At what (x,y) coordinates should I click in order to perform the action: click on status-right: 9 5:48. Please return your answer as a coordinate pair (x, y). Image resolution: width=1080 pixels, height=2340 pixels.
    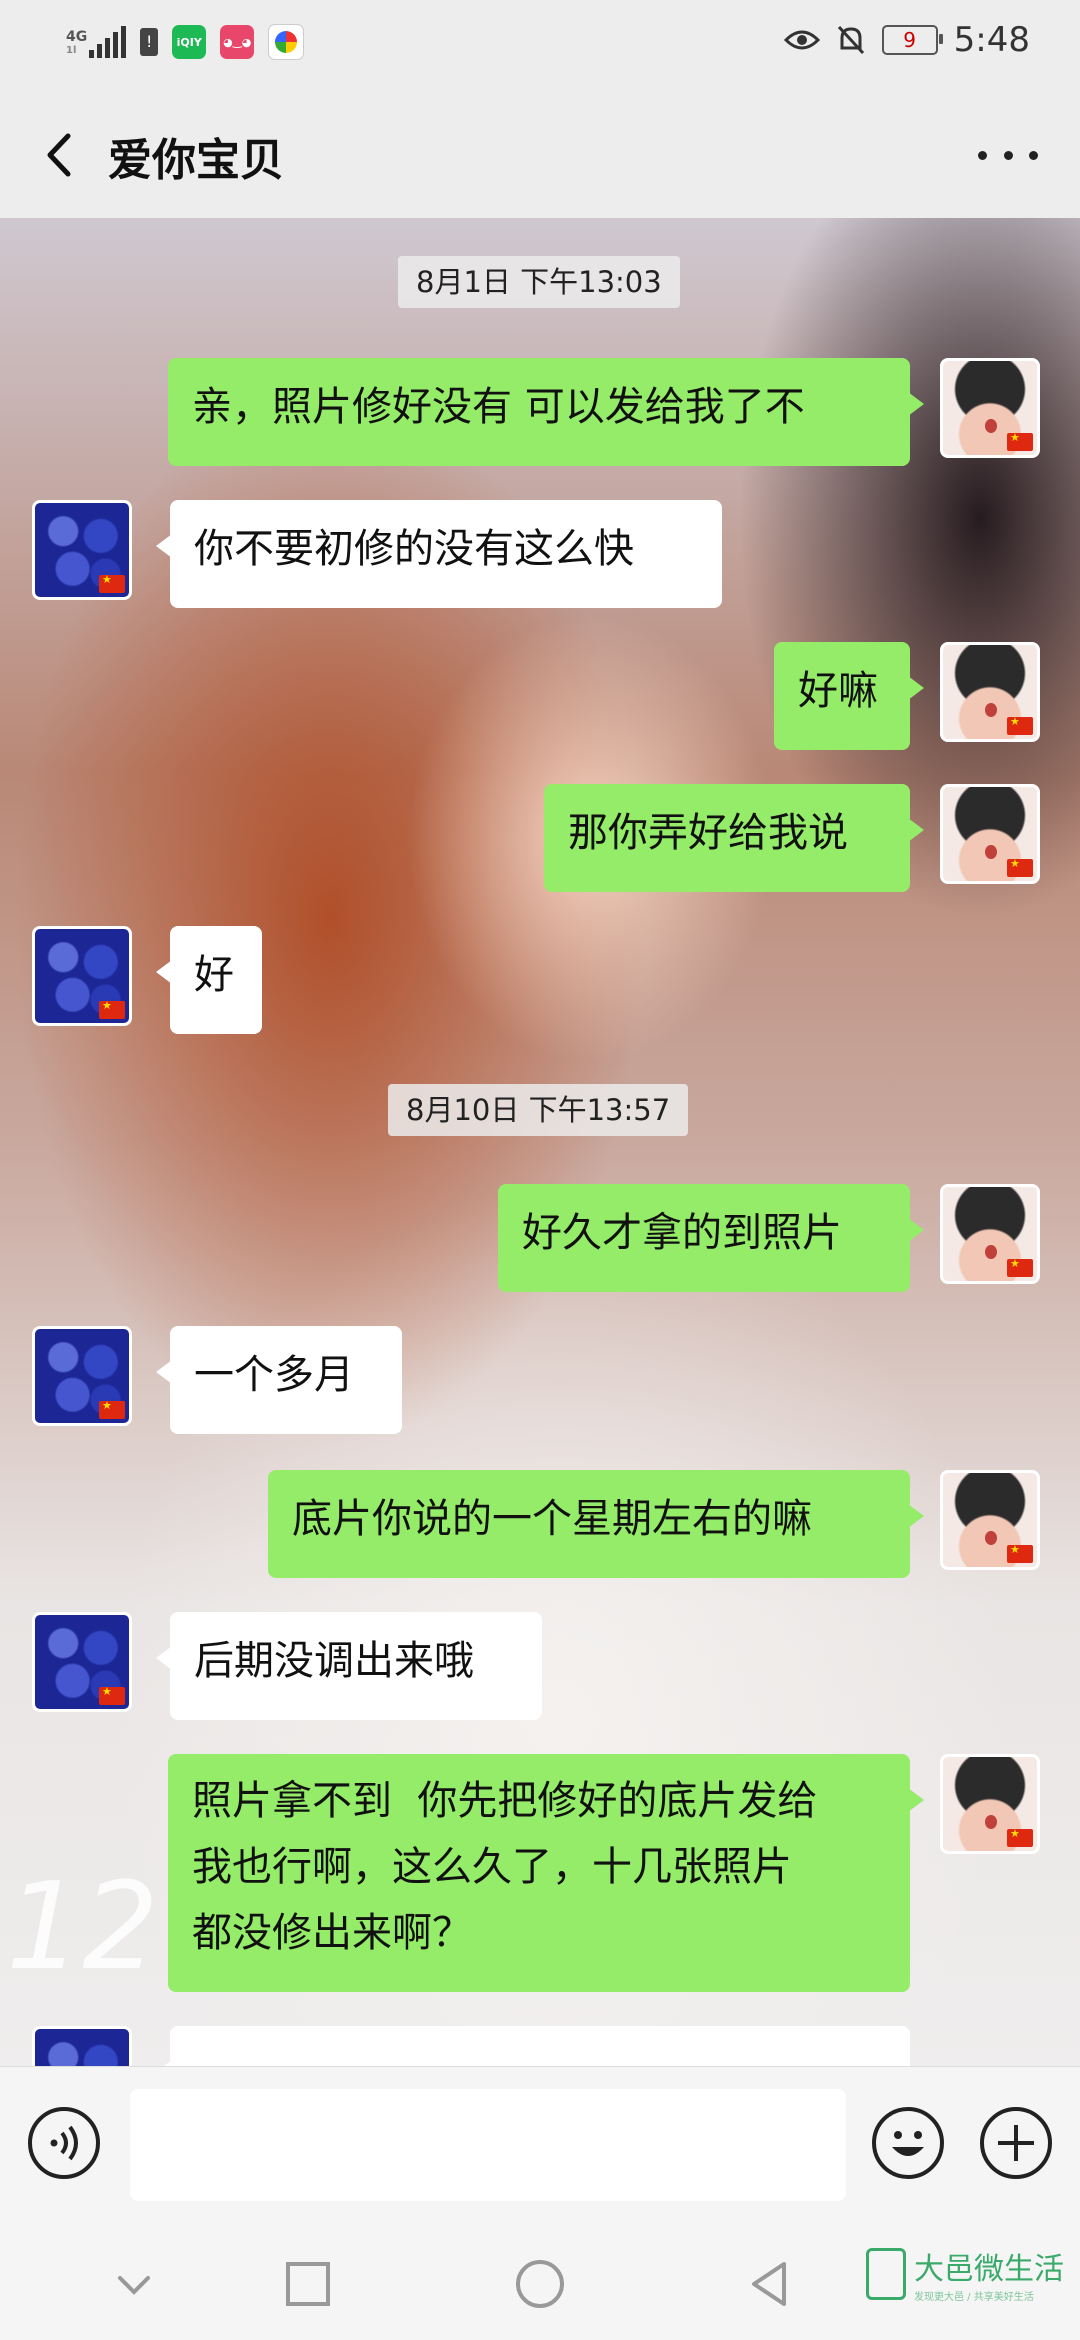
    Looking at the image, I should click on (906, 40).